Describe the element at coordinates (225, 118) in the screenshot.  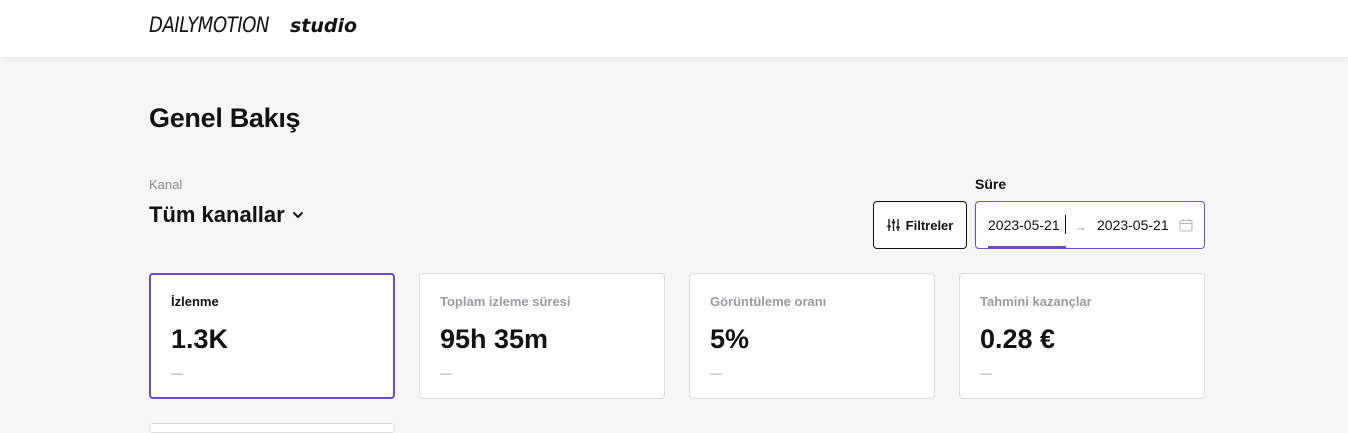
I see `page-title: Genel Bakış` at that location.